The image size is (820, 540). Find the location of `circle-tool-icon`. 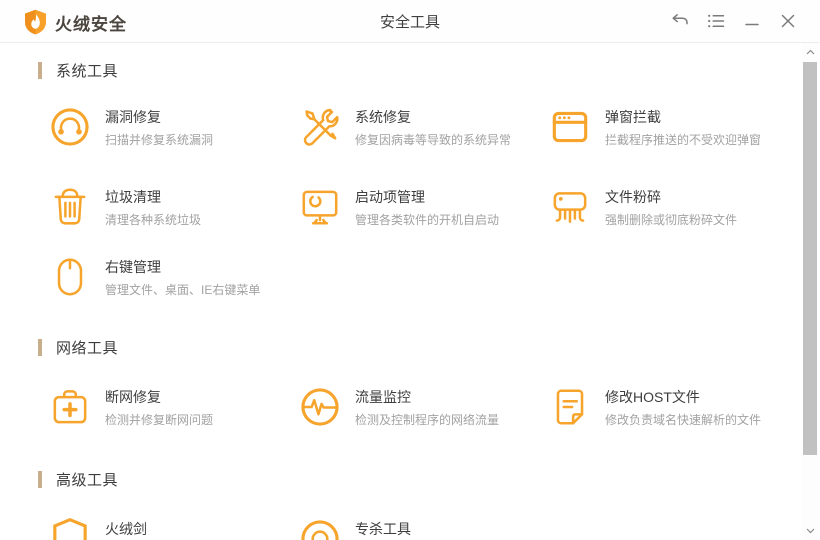

circle-tool-icon is located at coordinates (320, 528).